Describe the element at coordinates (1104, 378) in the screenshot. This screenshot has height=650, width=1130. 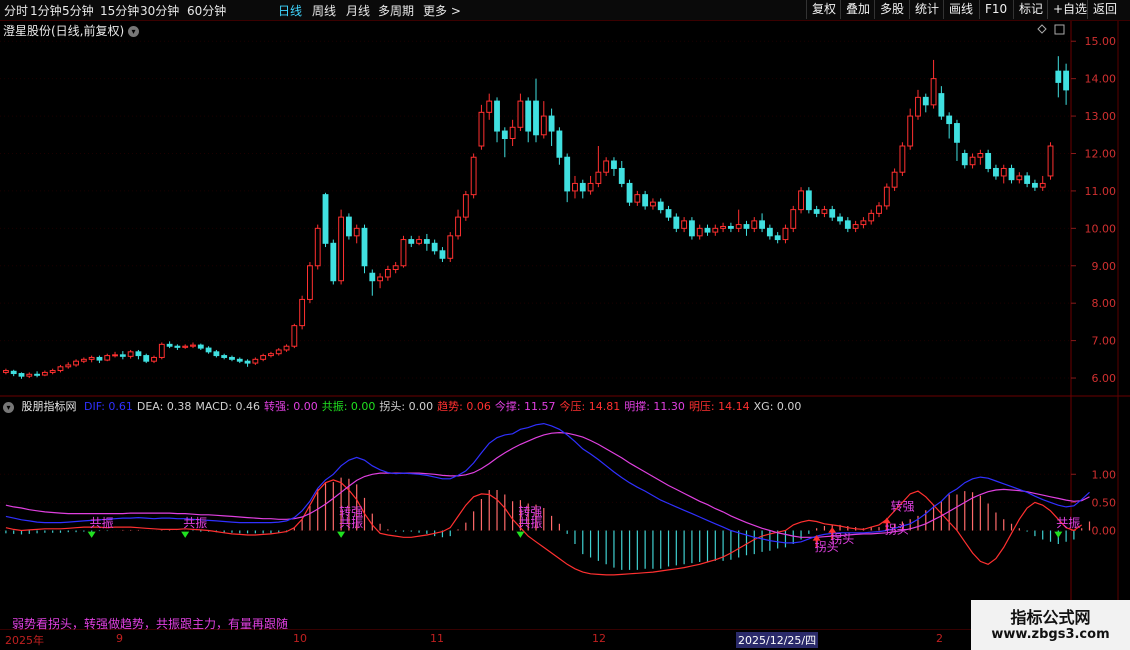
I see `price-tick-label: 6.00` at that location.